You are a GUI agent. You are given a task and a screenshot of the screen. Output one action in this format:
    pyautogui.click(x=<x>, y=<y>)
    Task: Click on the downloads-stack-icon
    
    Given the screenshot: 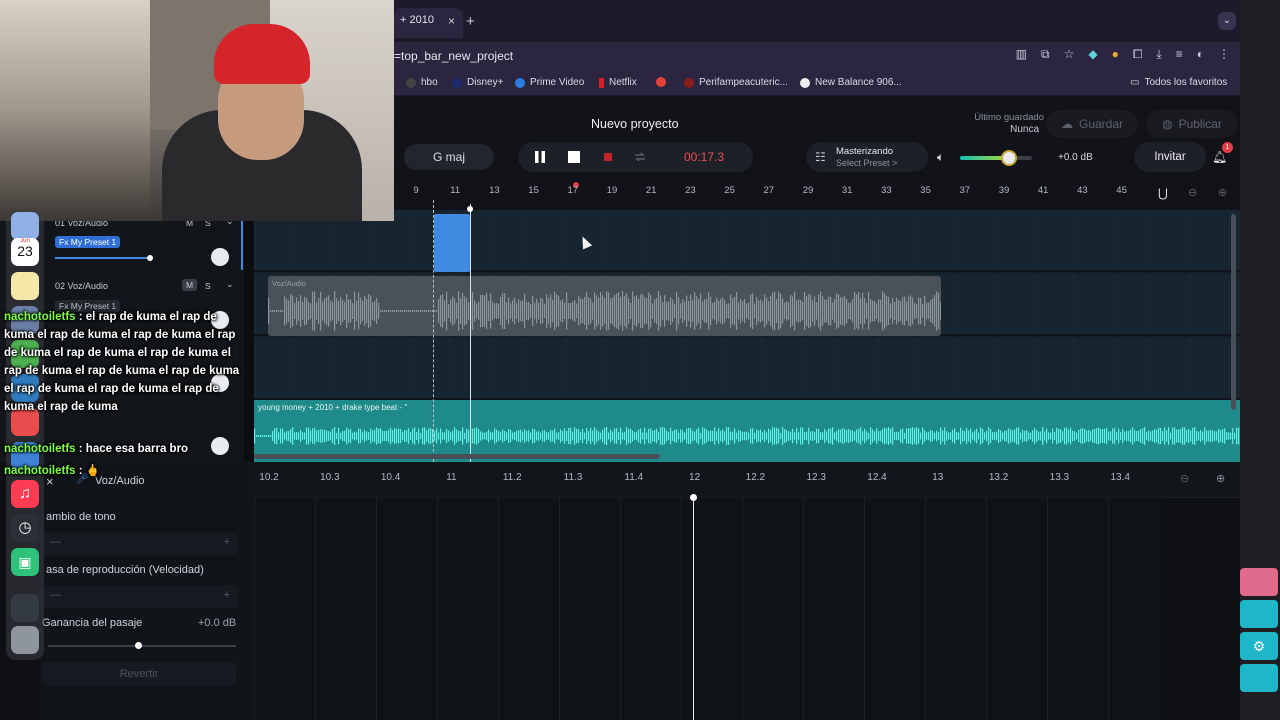 What is the action you would take?
    pyautogui.click(x=25, y=608)
    